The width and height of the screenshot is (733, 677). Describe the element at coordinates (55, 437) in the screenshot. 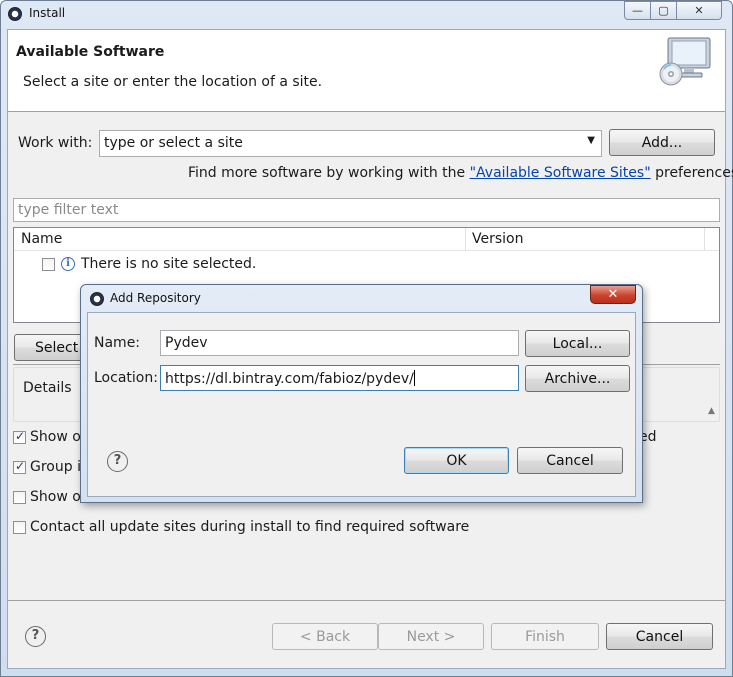

I see `option-label-1: Show o` at that location.